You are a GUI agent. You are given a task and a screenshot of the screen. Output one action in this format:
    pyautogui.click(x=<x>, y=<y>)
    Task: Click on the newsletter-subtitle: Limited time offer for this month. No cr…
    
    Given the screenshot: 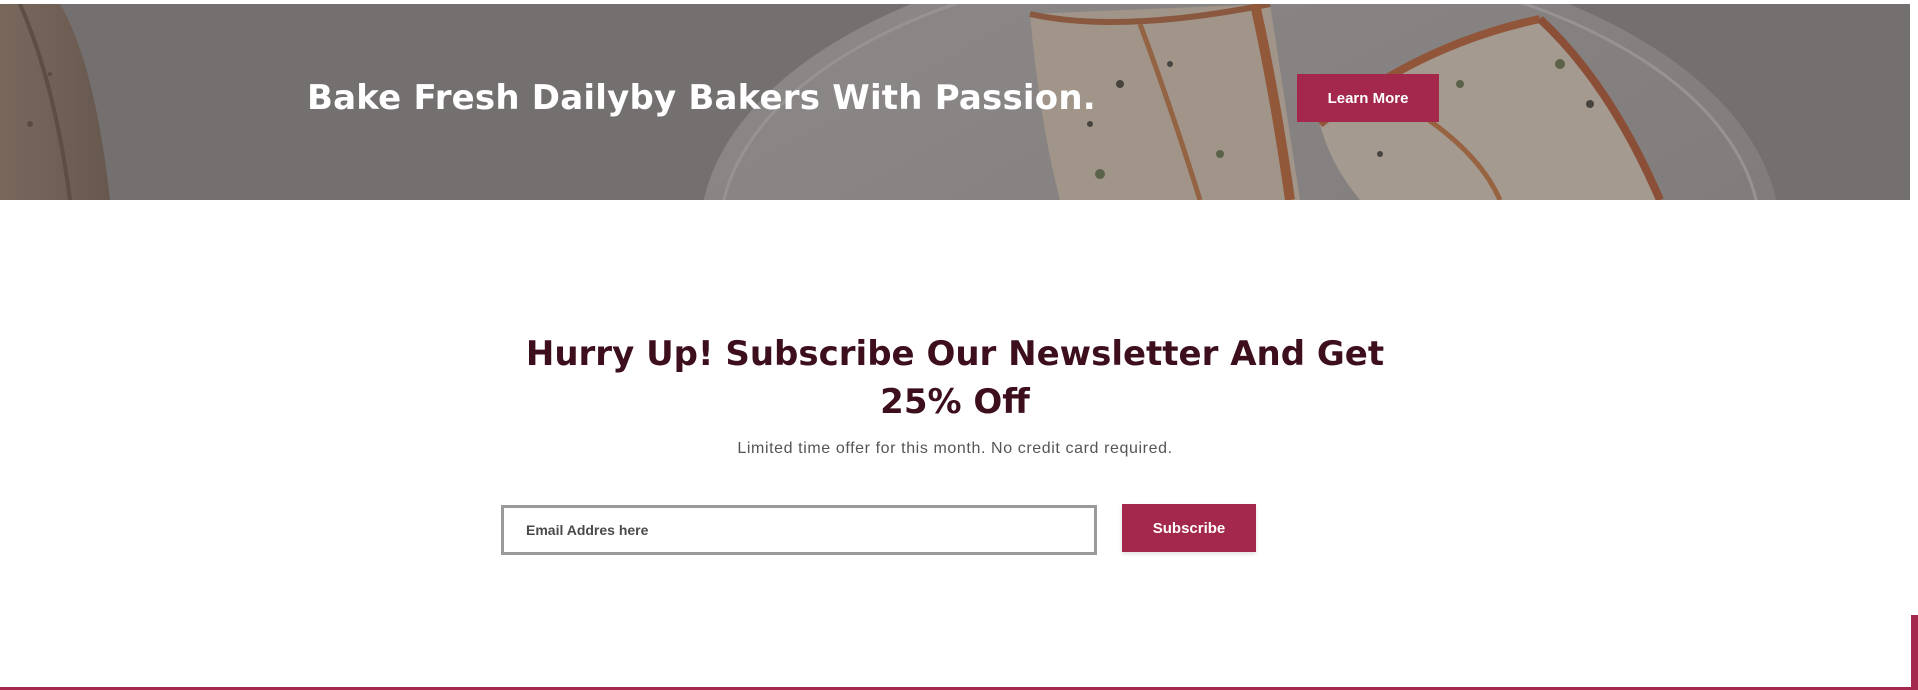 What is the action you would take?
    pyautogui.click(x=955, y=448)
    